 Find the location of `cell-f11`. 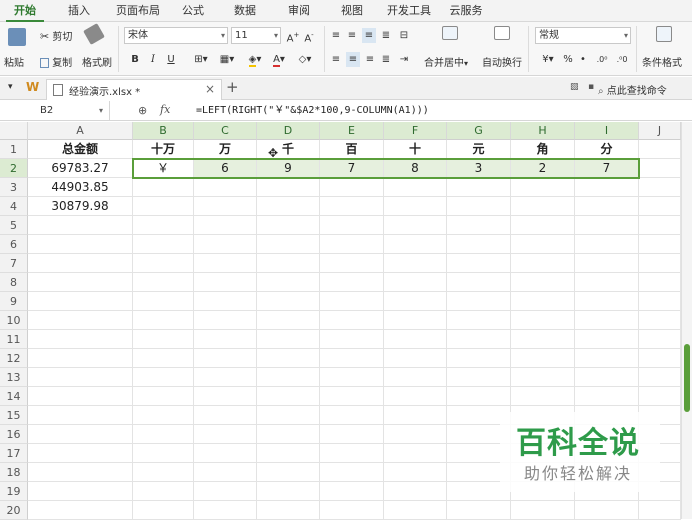

cell-f11 is located at coordinates (415, 339).